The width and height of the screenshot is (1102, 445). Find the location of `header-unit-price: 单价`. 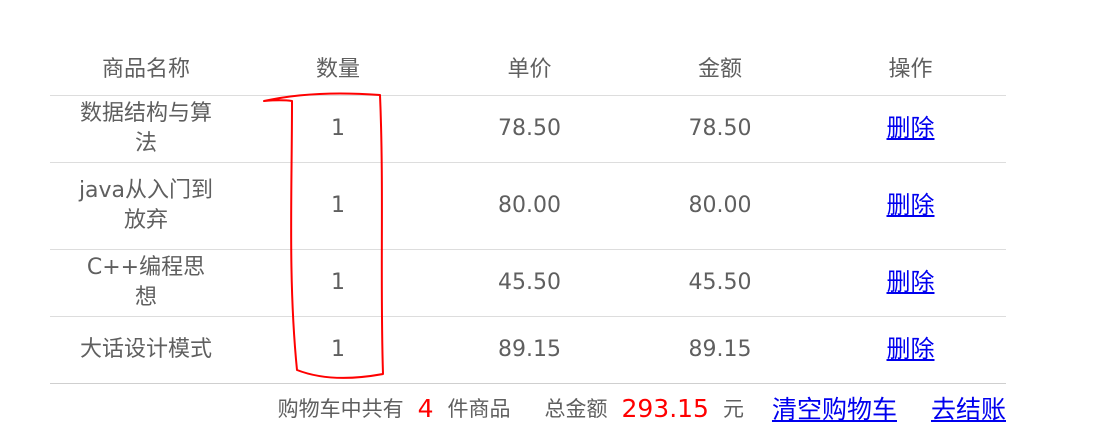

header-unit-price: 单价 is located at coordinates (529, 67).